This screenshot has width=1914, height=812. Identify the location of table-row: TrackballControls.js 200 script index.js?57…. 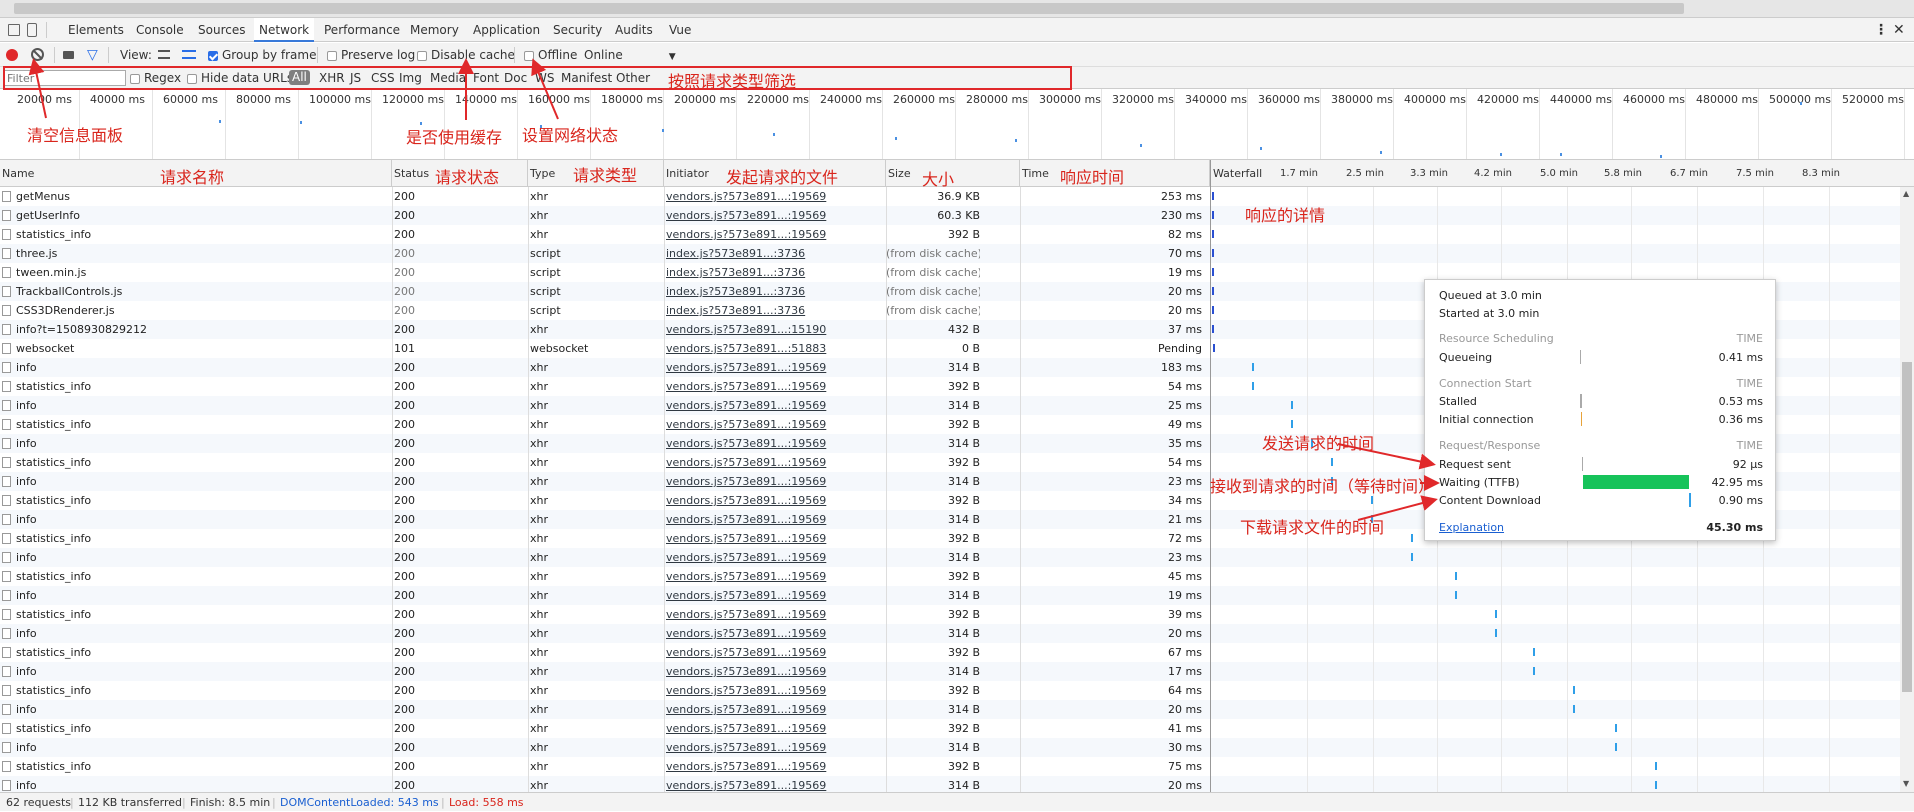
(605, 291).